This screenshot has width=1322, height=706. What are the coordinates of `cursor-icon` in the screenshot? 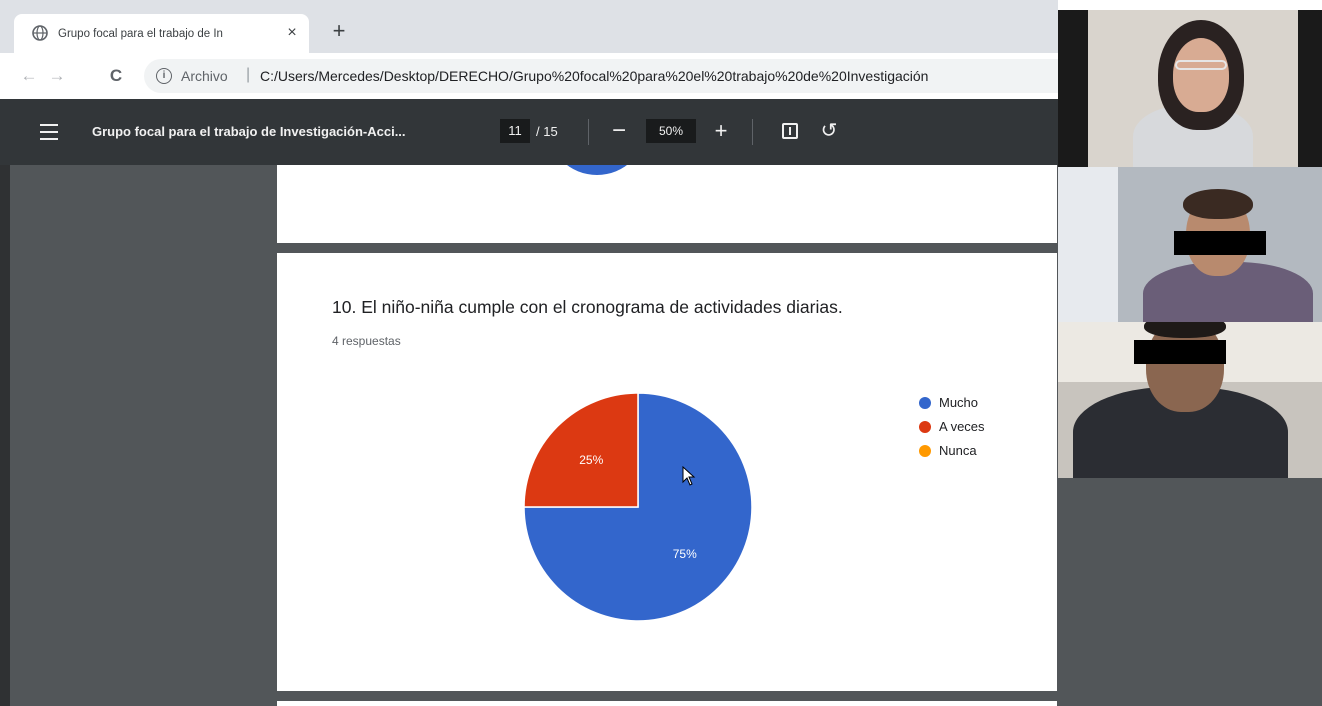 It's located at (689, 476).